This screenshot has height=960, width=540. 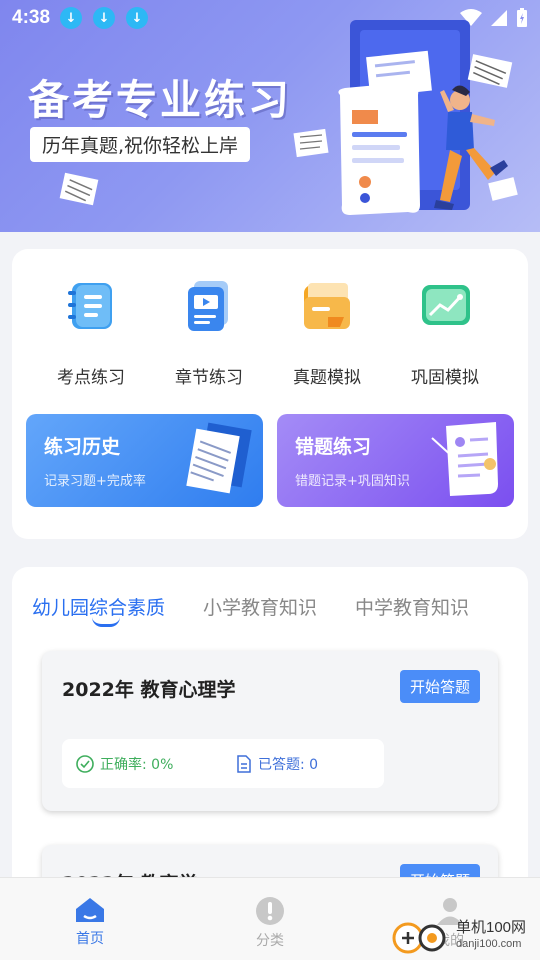 What do you see at coordinates (106, 622) in the screenshot?
I see `active-tab-indicator` at bounding box center [106, 622].